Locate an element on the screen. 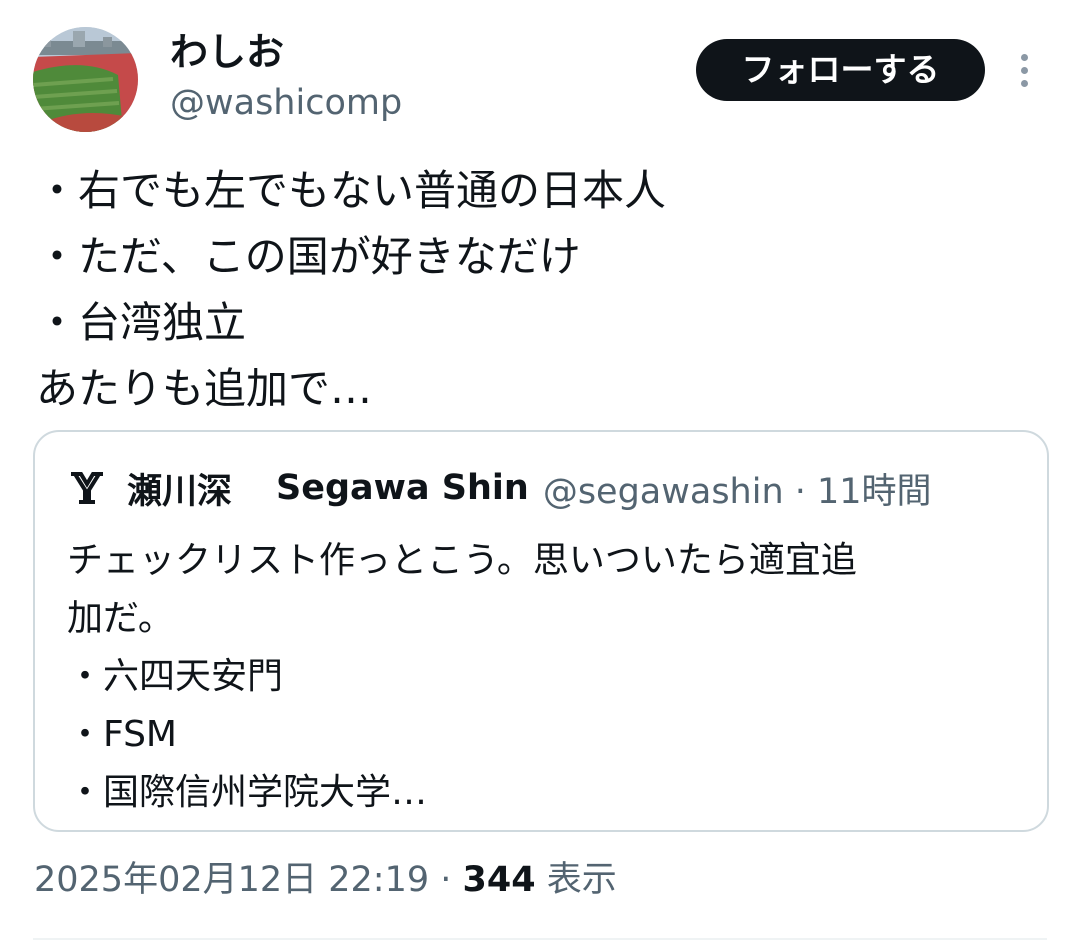 This screenshot has height=947, width=1080. stadium-photo-avatar is located at coordinates (85, 79).